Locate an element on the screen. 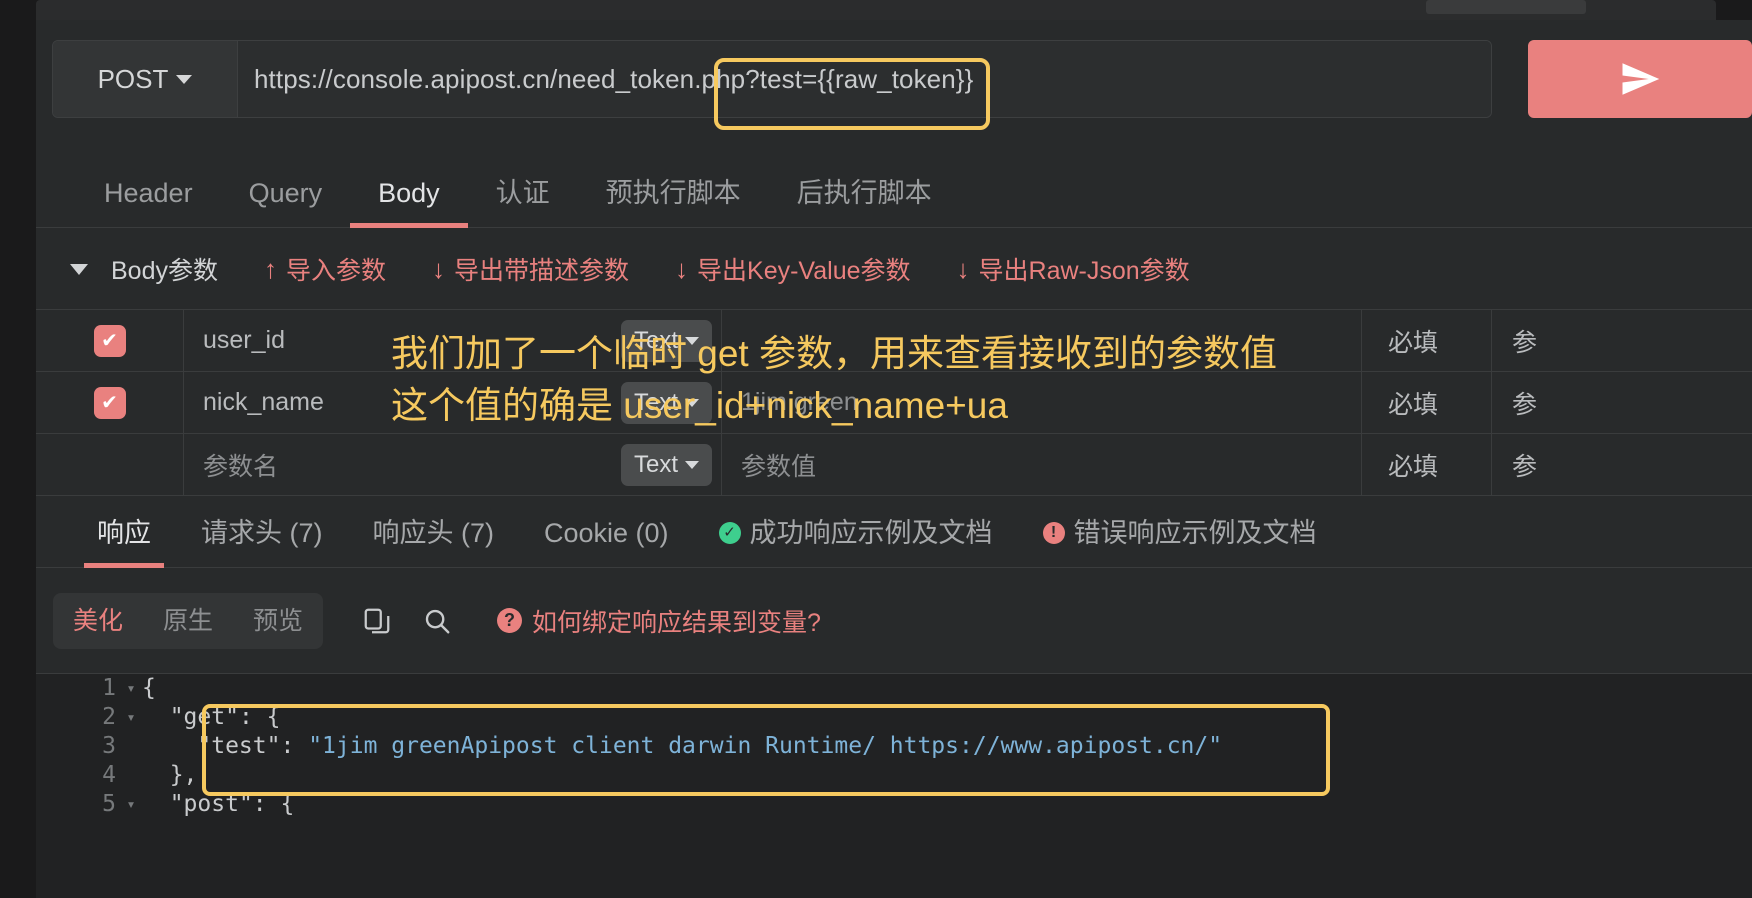 This screenshot has height=898, width=1752. view-mode-preview: 预览 is located at coordinates (278, 621).